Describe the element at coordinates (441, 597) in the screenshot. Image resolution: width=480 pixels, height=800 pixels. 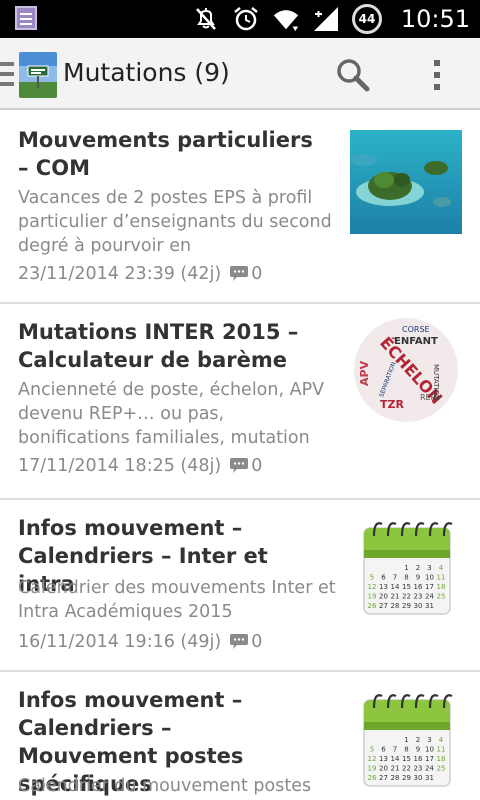
I see `calendar-day: 25` at that location.